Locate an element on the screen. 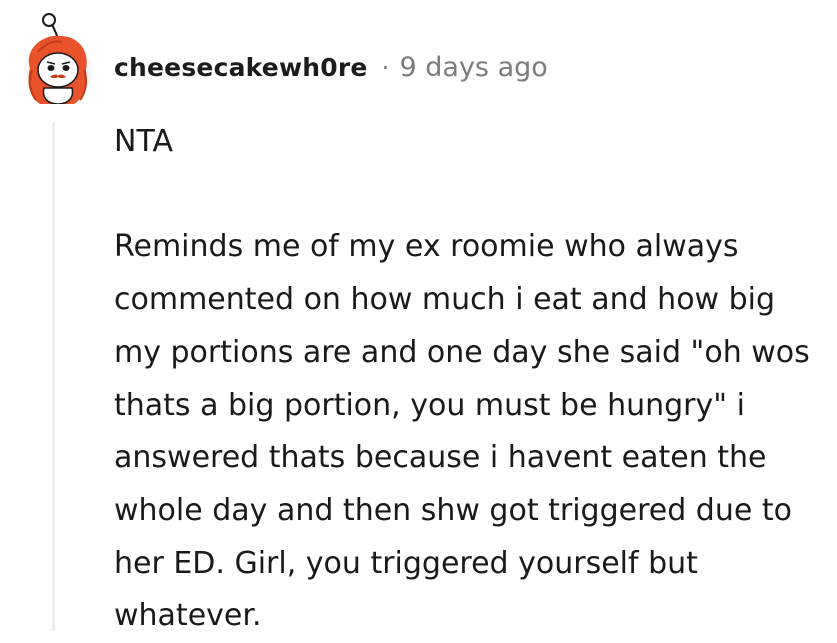 The width and height of the screenshot is (837, 643). comment-header: cheesecakewh0re · 9 days ago is located at coordinates (331, 67).